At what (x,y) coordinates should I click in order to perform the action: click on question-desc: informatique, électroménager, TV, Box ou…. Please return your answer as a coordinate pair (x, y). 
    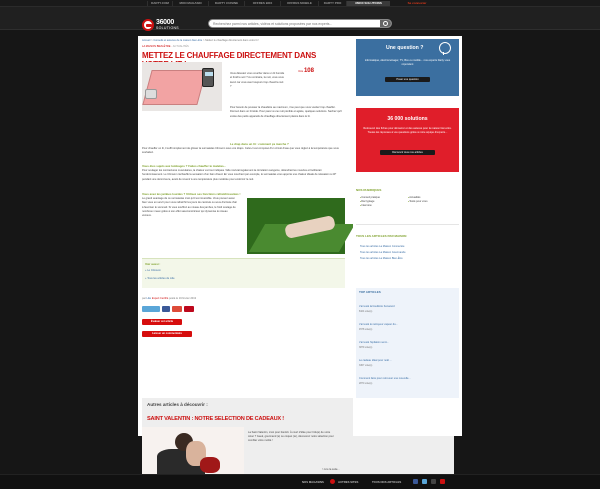
    Looking at the image, I should click on (407, 62).